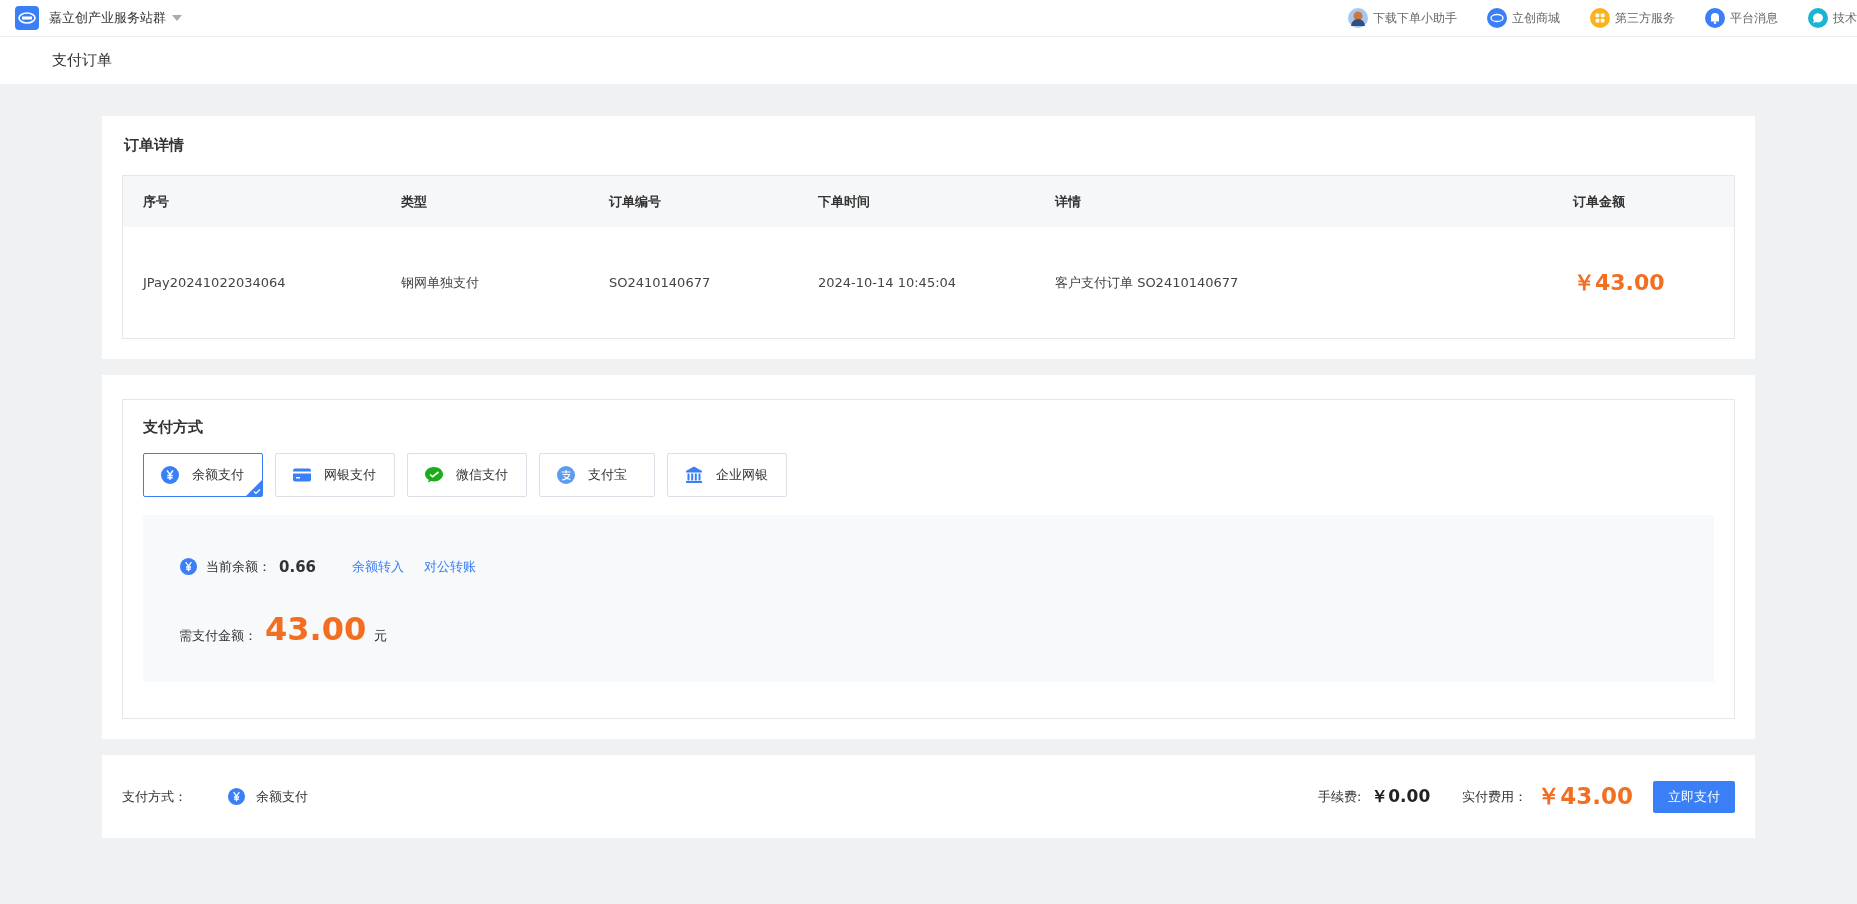 This screenshot has width=1857, height=904. What do you see at coordinates (214, 282) in the screenshot?
I see `table-cell: JPay20241022034064` at bounding box center [214, 282].